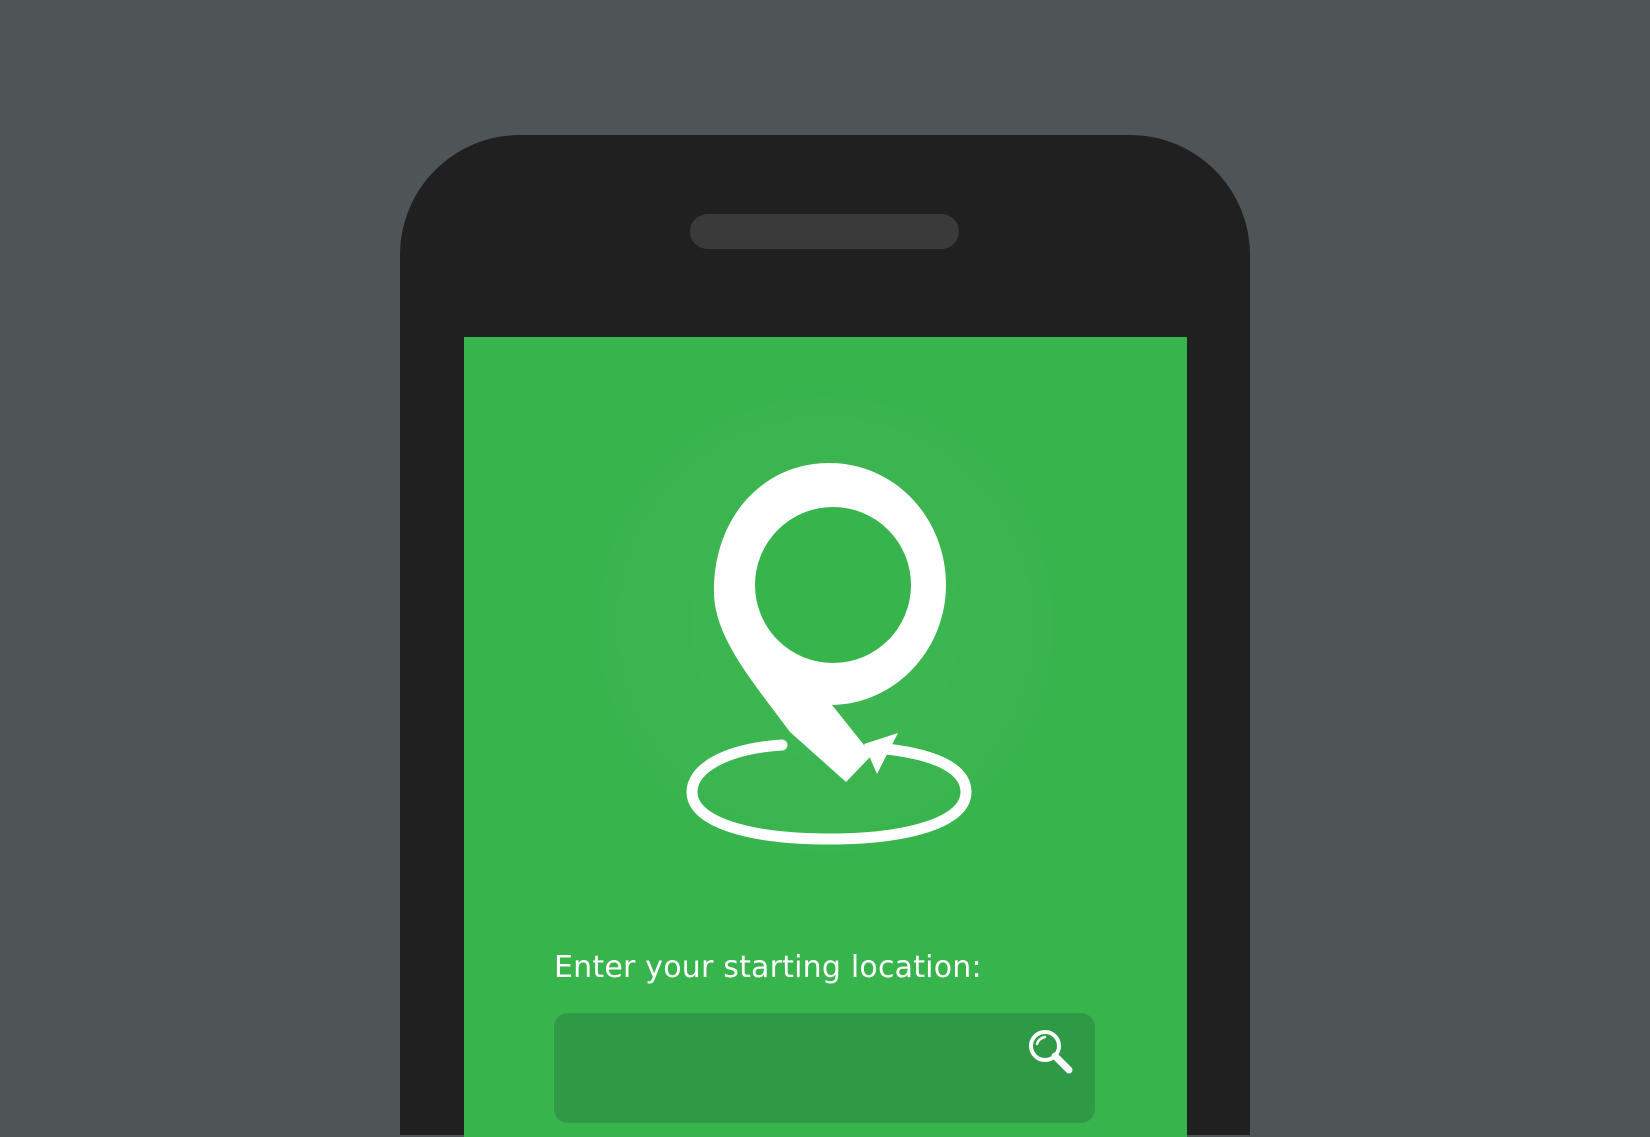 This screenshot has width=1650, height=1137. What do you see at coordinates (794, 1049) in the screenshot?
I see `starting-location-input` at bounding box center [794, 1049].